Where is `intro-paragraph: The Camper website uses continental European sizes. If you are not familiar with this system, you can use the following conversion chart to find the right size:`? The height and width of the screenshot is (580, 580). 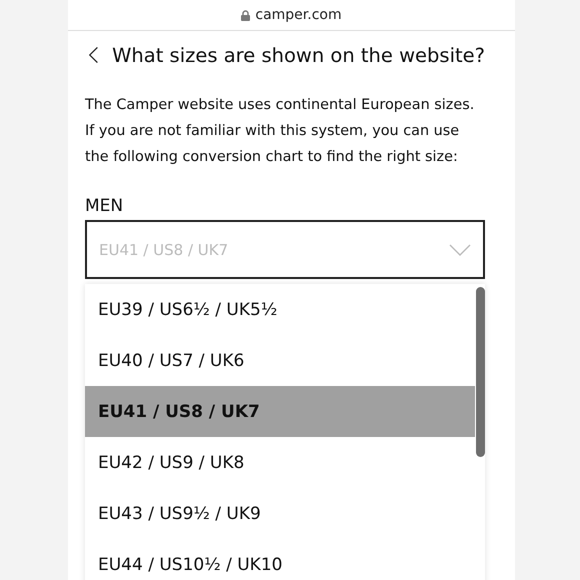
intro-paragraph: The Camper website uses continental European sizes. If you are not familiar with this system, you can use the following conversion chart to find the right size: is located at coordinates (280, 131).